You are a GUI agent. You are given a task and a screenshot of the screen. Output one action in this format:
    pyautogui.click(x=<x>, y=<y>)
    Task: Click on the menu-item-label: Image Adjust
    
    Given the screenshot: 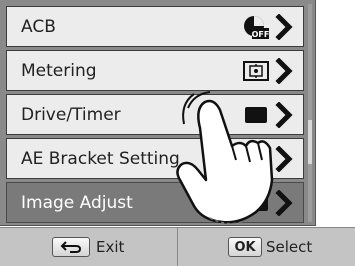 What is the action you would take?
    pyautogui.click(x=77, y=202)
    